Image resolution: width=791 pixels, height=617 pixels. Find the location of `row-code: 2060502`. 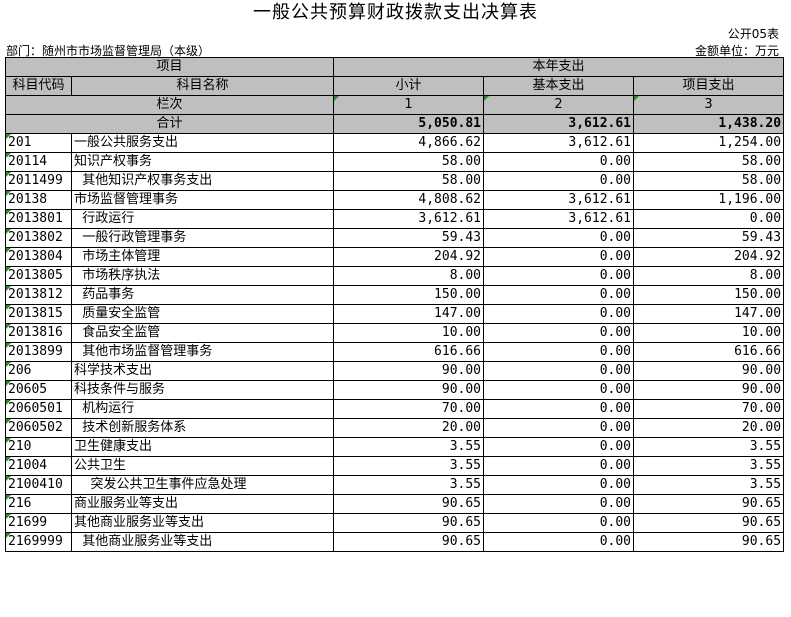

row-code: 2060502 is located at coordinates (38, 428).